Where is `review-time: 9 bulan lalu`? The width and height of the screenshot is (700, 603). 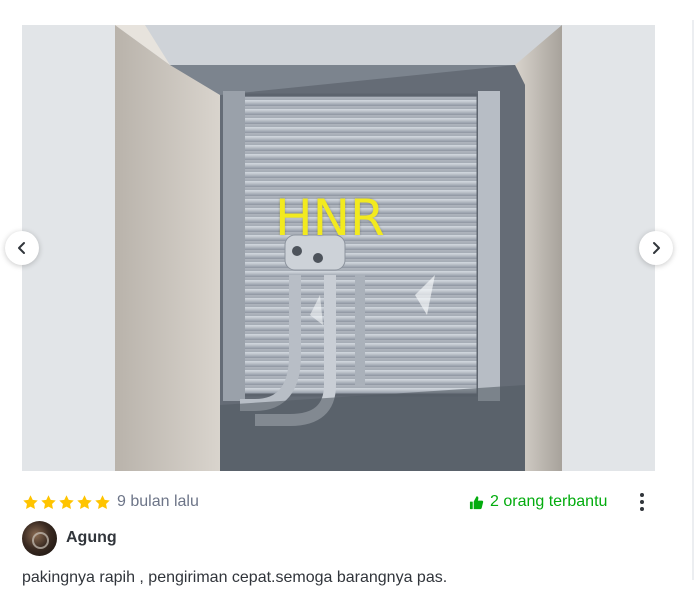 review-time: 9 bulan lalu is located at coordinates (158, 501).